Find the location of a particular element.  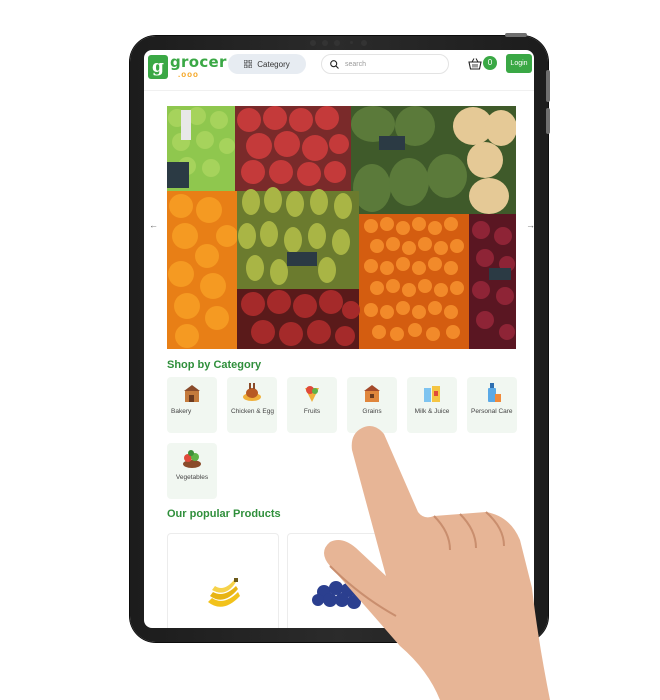

milk-juice-icon is located at coordinates (432, 394).